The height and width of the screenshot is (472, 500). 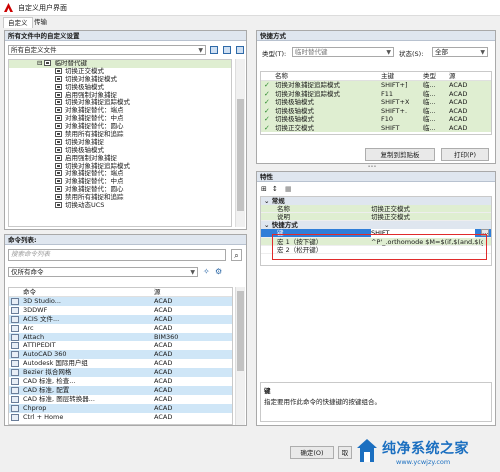 What do you see at coordinates (423, 462) in the screenshot?
I see `watermark-url: www.ycwjzy.com` at bounding box center [423, 462].